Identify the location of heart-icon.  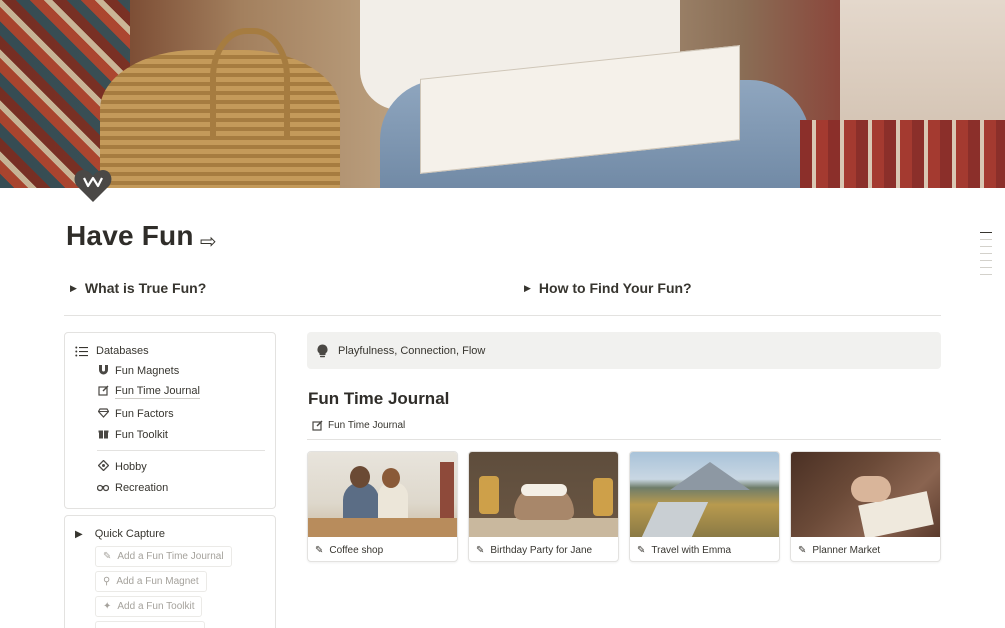
(93, 185).